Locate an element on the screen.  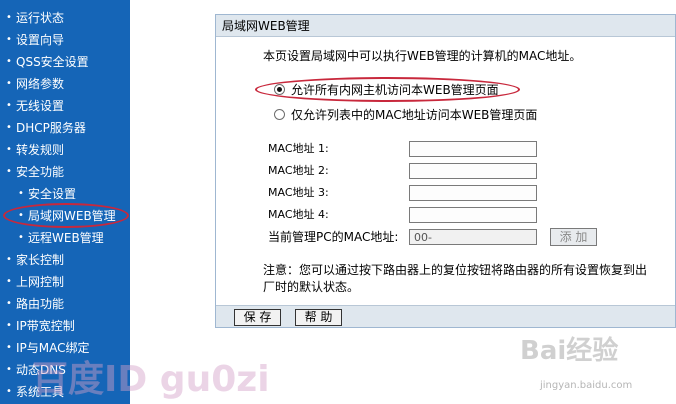
option-allow-all-label: 允许所有内网主机访问本WEB管理页面 is located at coordinates (395, 90).